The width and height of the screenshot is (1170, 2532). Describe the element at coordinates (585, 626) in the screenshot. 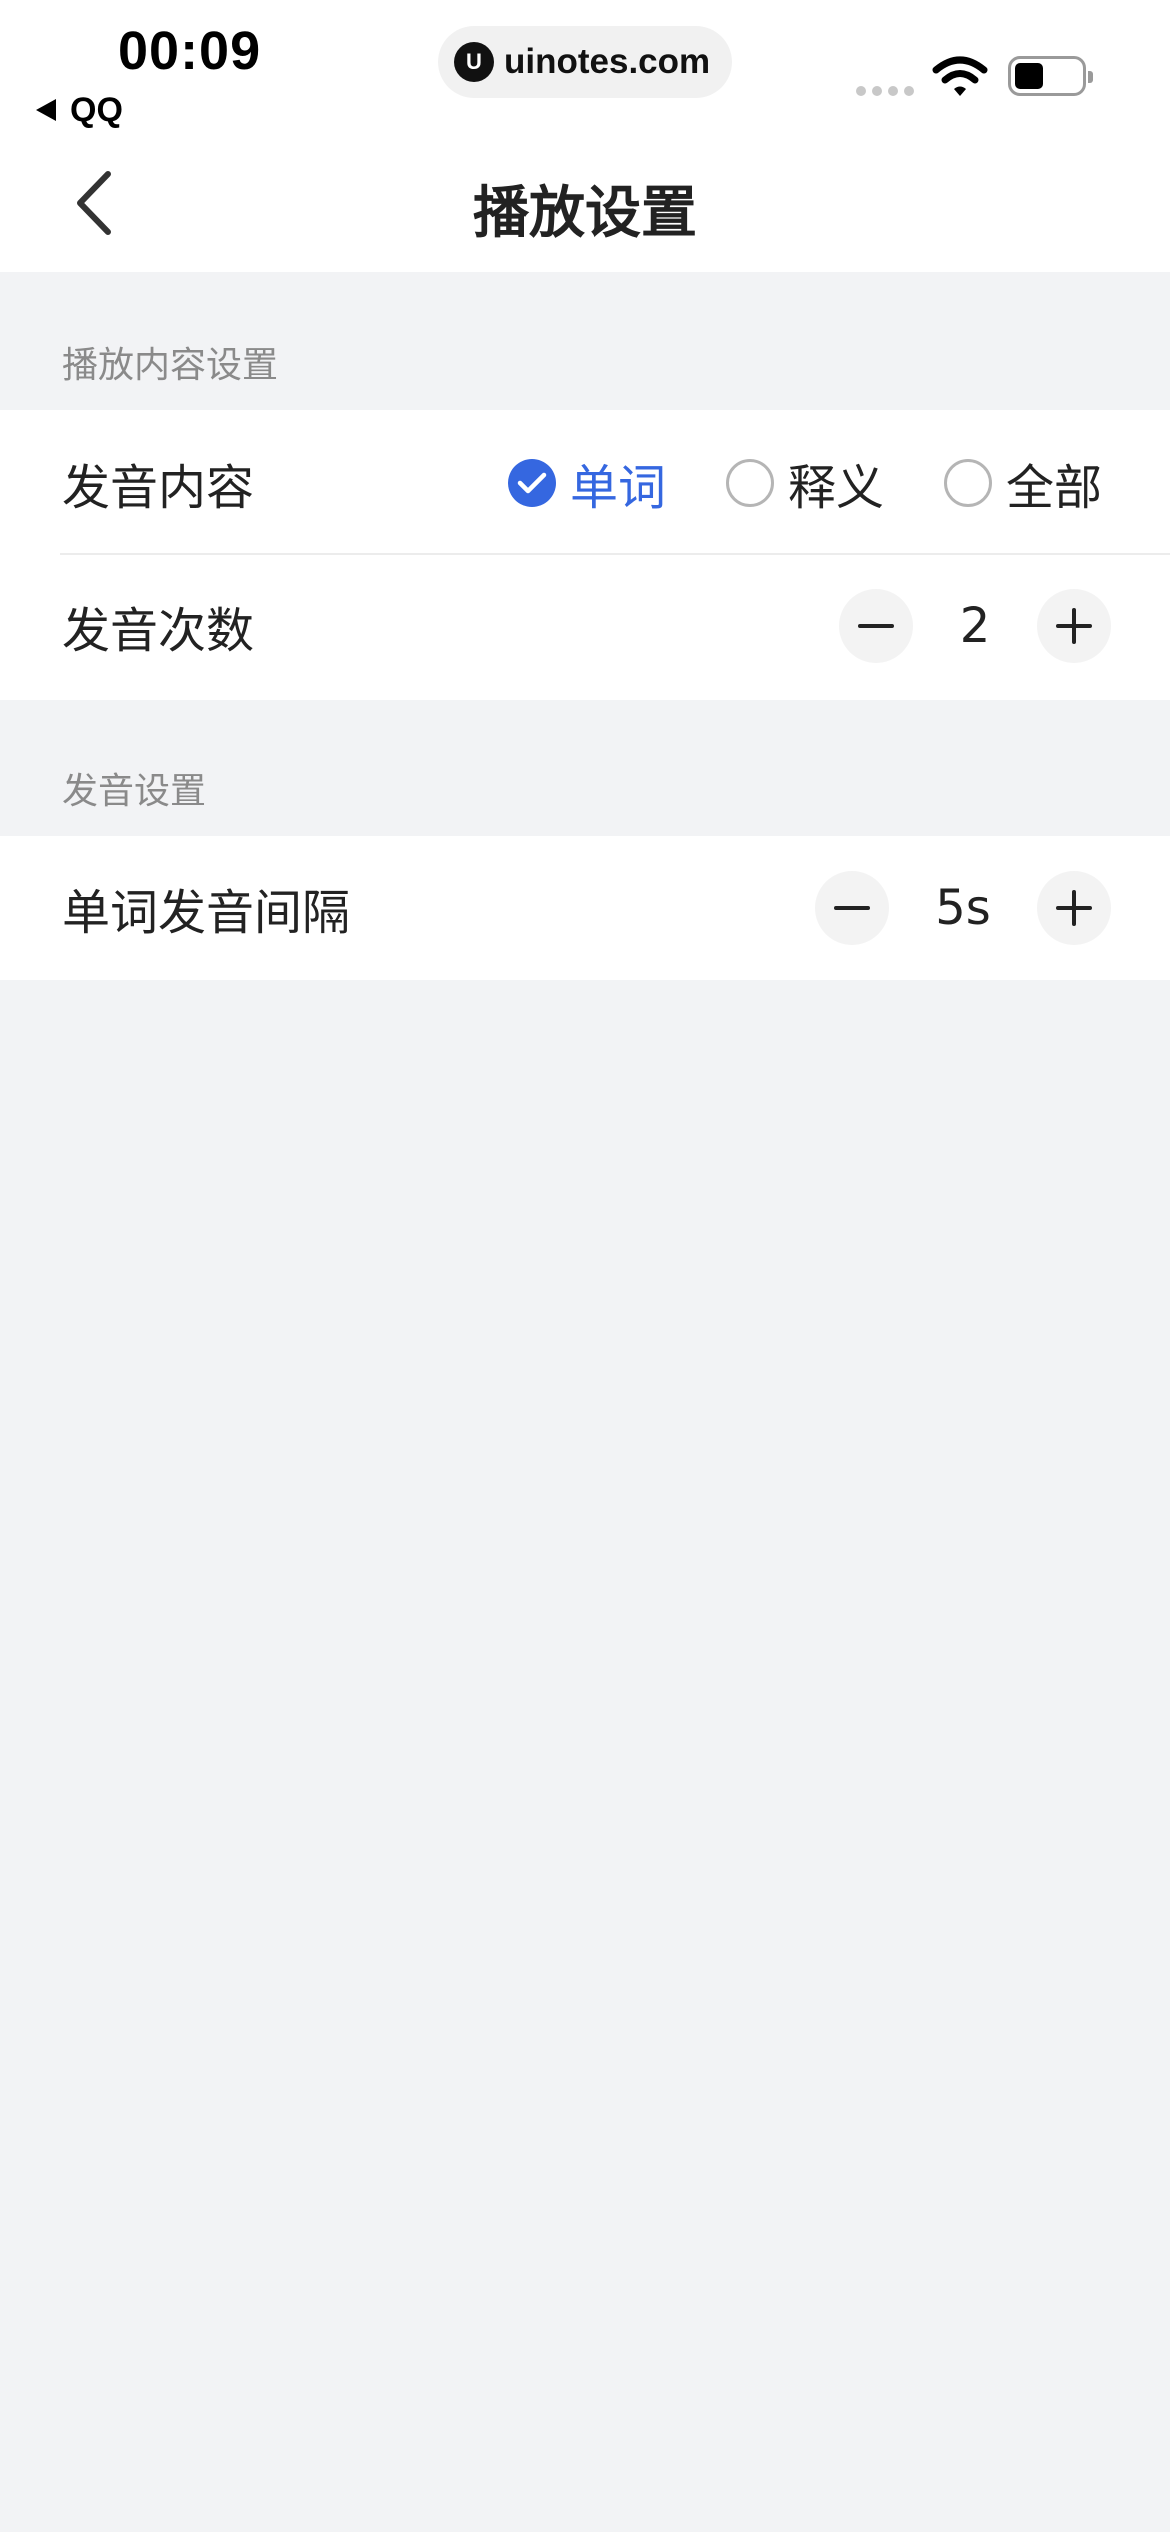

I see `pronunciation-count-row: 发音次数 2` at that location.